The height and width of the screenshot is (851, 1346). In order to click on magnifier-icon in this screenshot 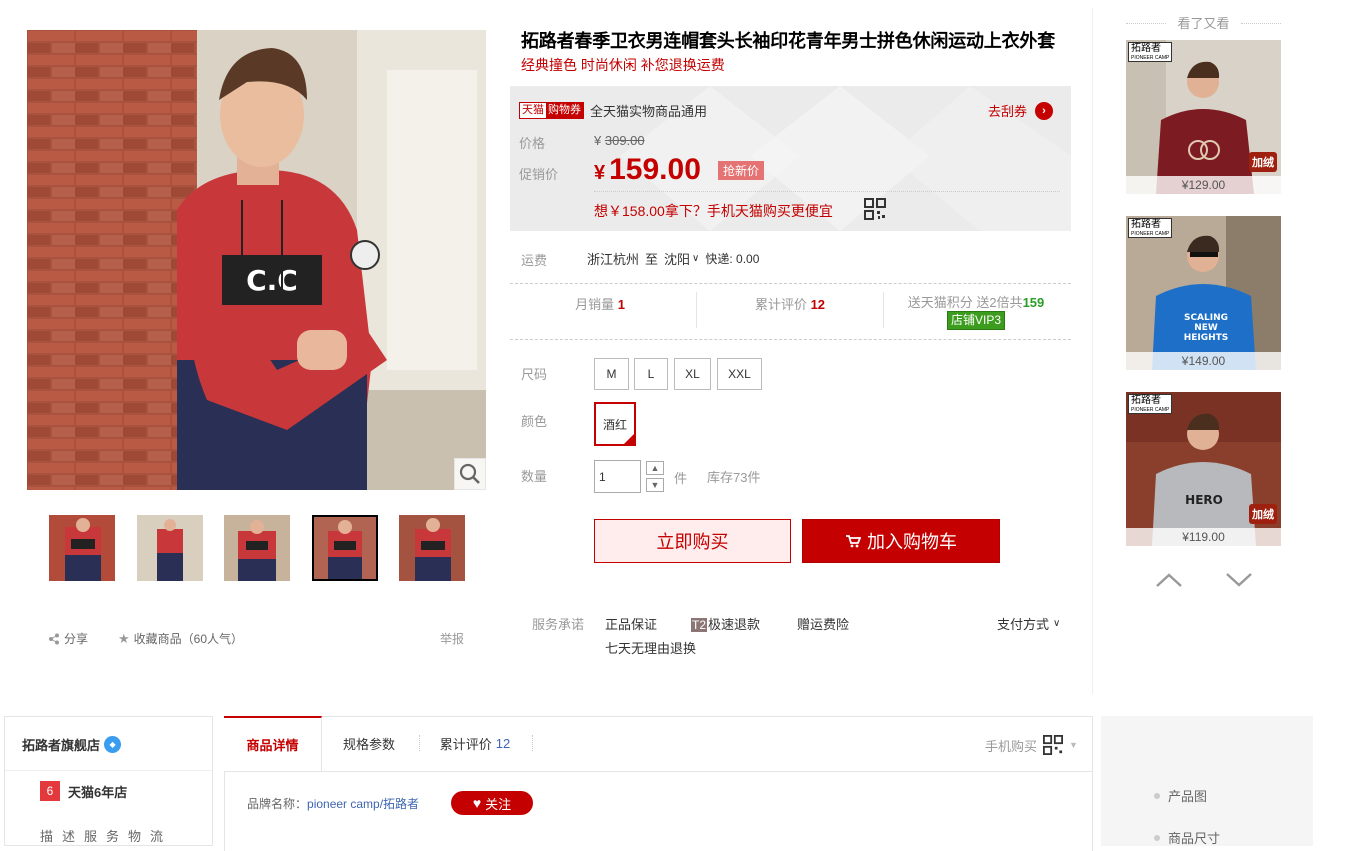, I will do `click(469, 473)`.